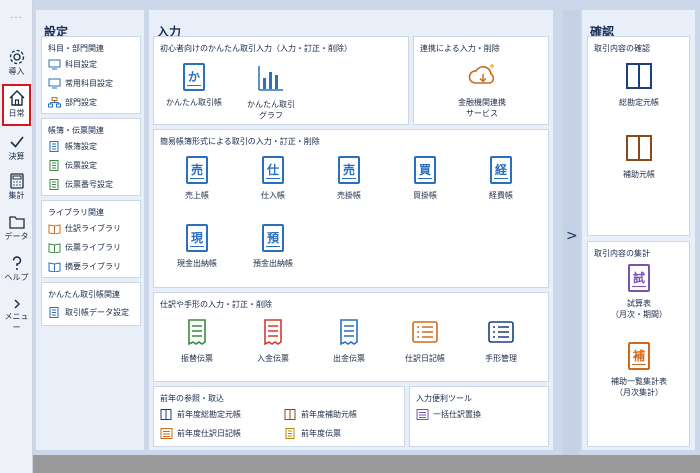 Image resolution: width=700 pixels, height=473 pixels. Describe the element at coordinates (93, 228) in the screenshot. I see `link-label: 仕訳ライブラリ` at that location.